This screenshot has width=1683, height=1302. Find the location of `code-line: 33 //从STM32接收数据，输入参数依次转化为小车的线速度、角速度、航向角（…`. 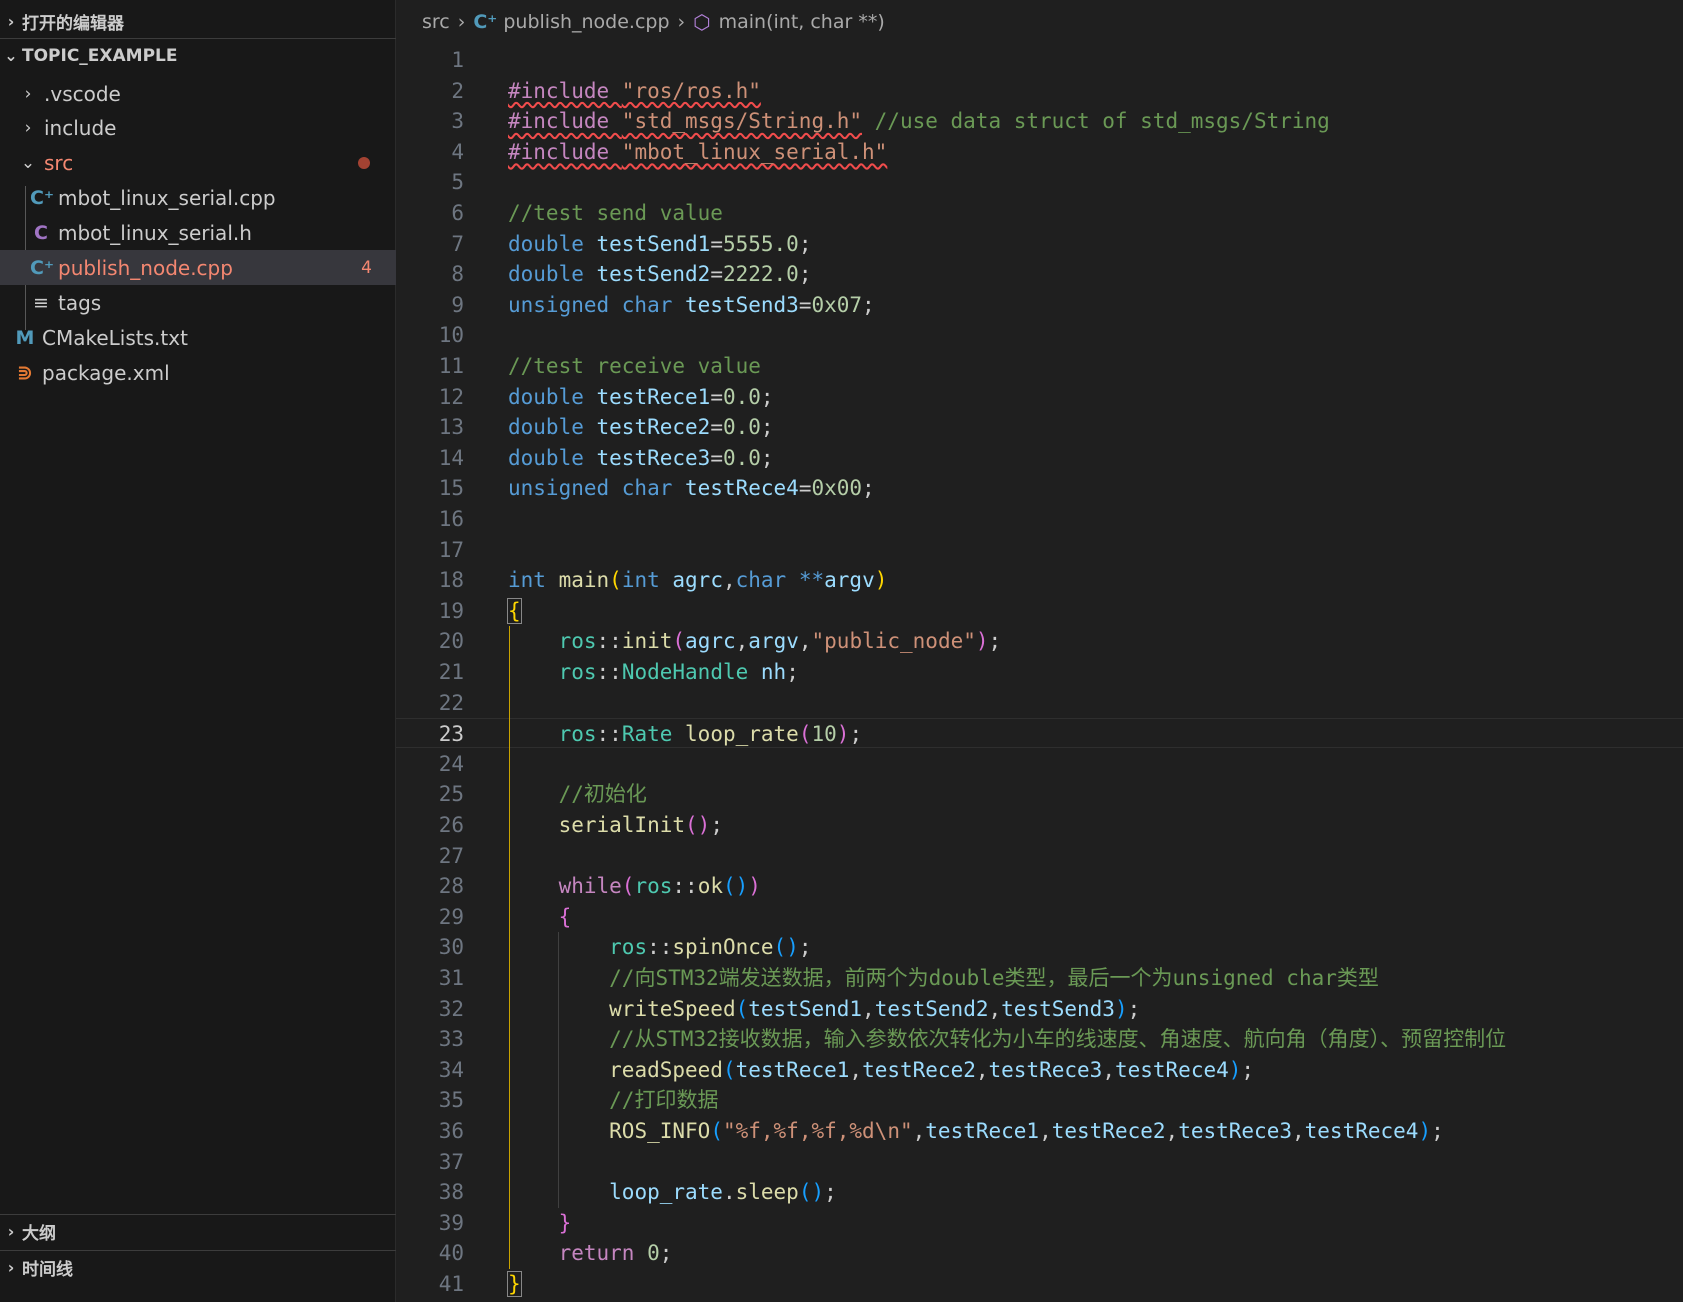

code-line: 33 //从STM32接收数据，输入参数依次转化为小车的线速度、角速度、航向角（… is located at coordinates (1039, 1039).